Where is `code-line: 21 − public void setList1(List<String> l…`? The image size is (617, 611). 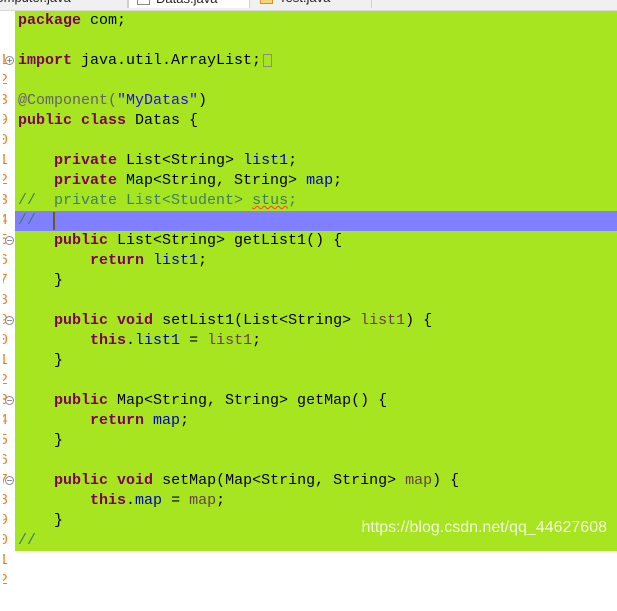
code-line: 21 − public void setList1(List<String> l… is located at coordinates (218, 340).